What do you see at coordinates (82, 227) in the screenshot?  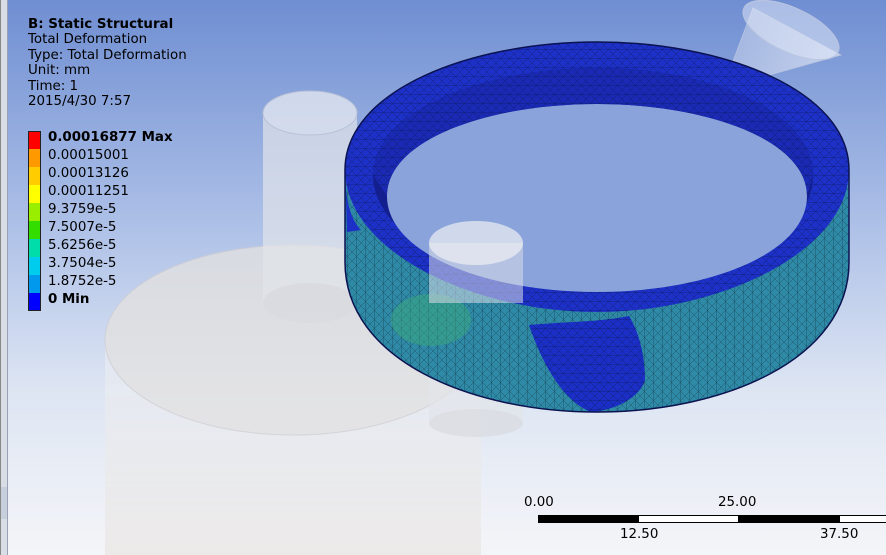 I see `legend-value-label: 7.5007e-5` at bounding box center [82, 227].